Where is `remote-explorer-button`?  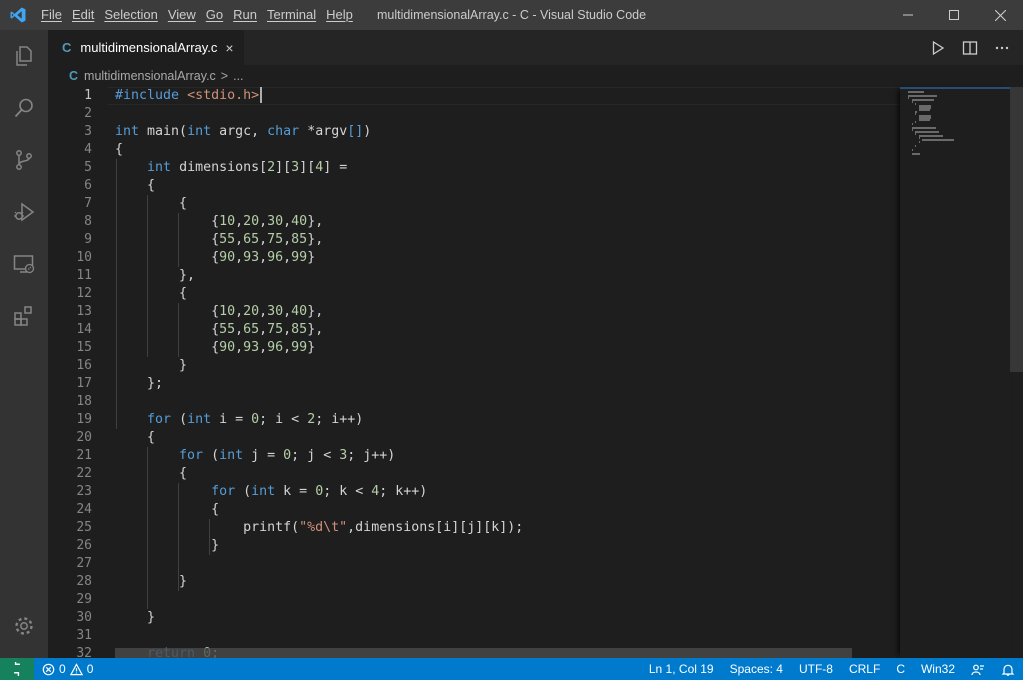
remote-explorer-button is located at coordinates (24, 264).